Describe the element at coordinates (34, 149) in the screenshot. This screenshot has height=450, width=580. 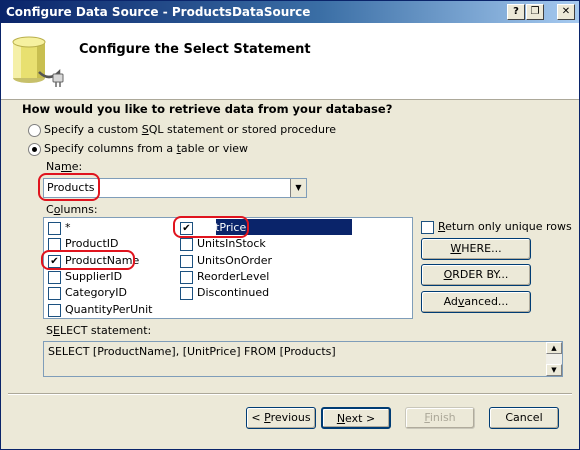
I see `columns-radio` at that location.